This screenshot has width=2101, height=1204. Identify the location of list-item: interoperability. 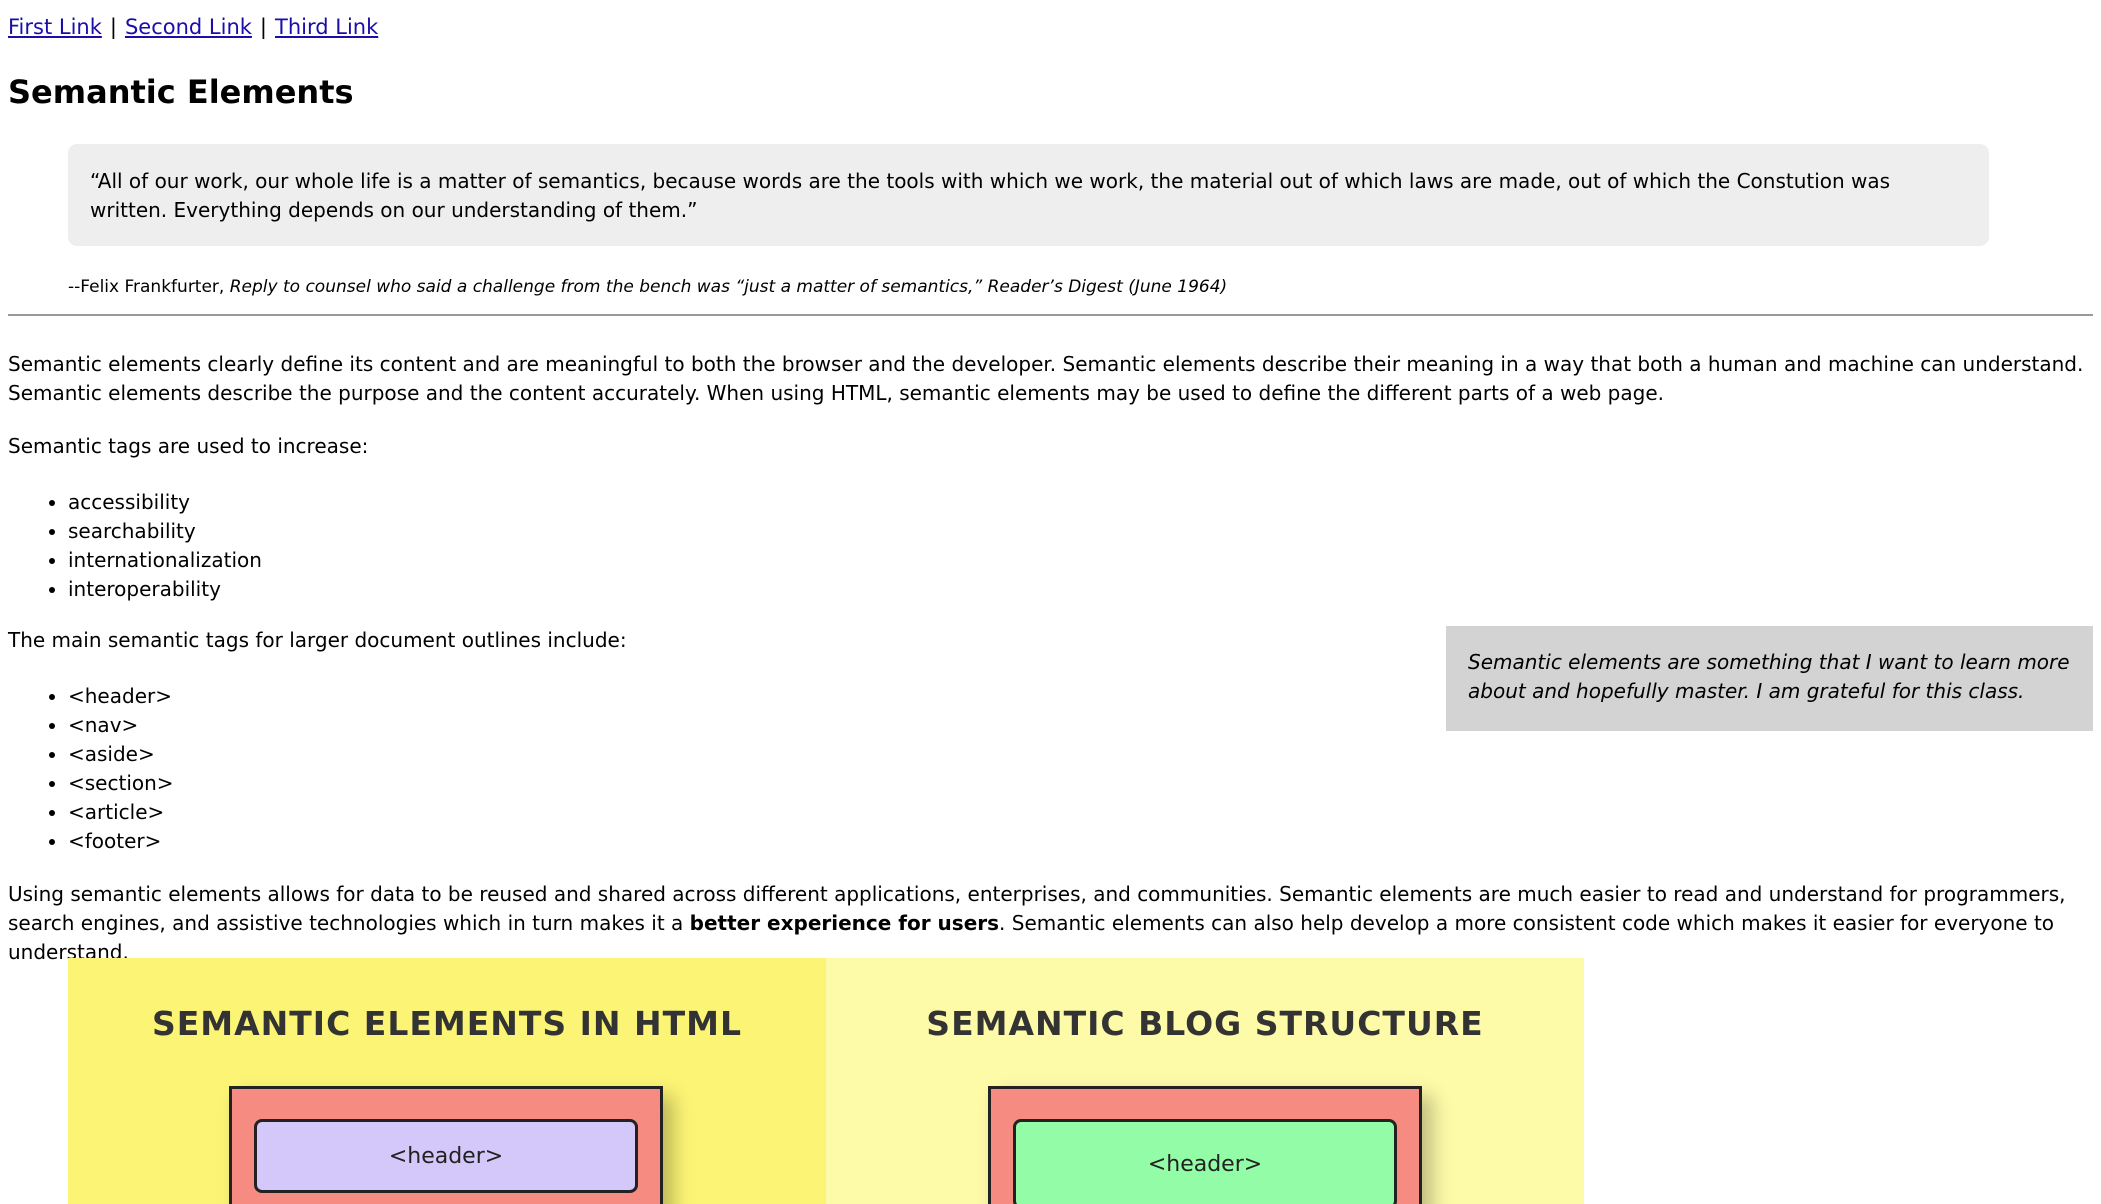
(165, 589).